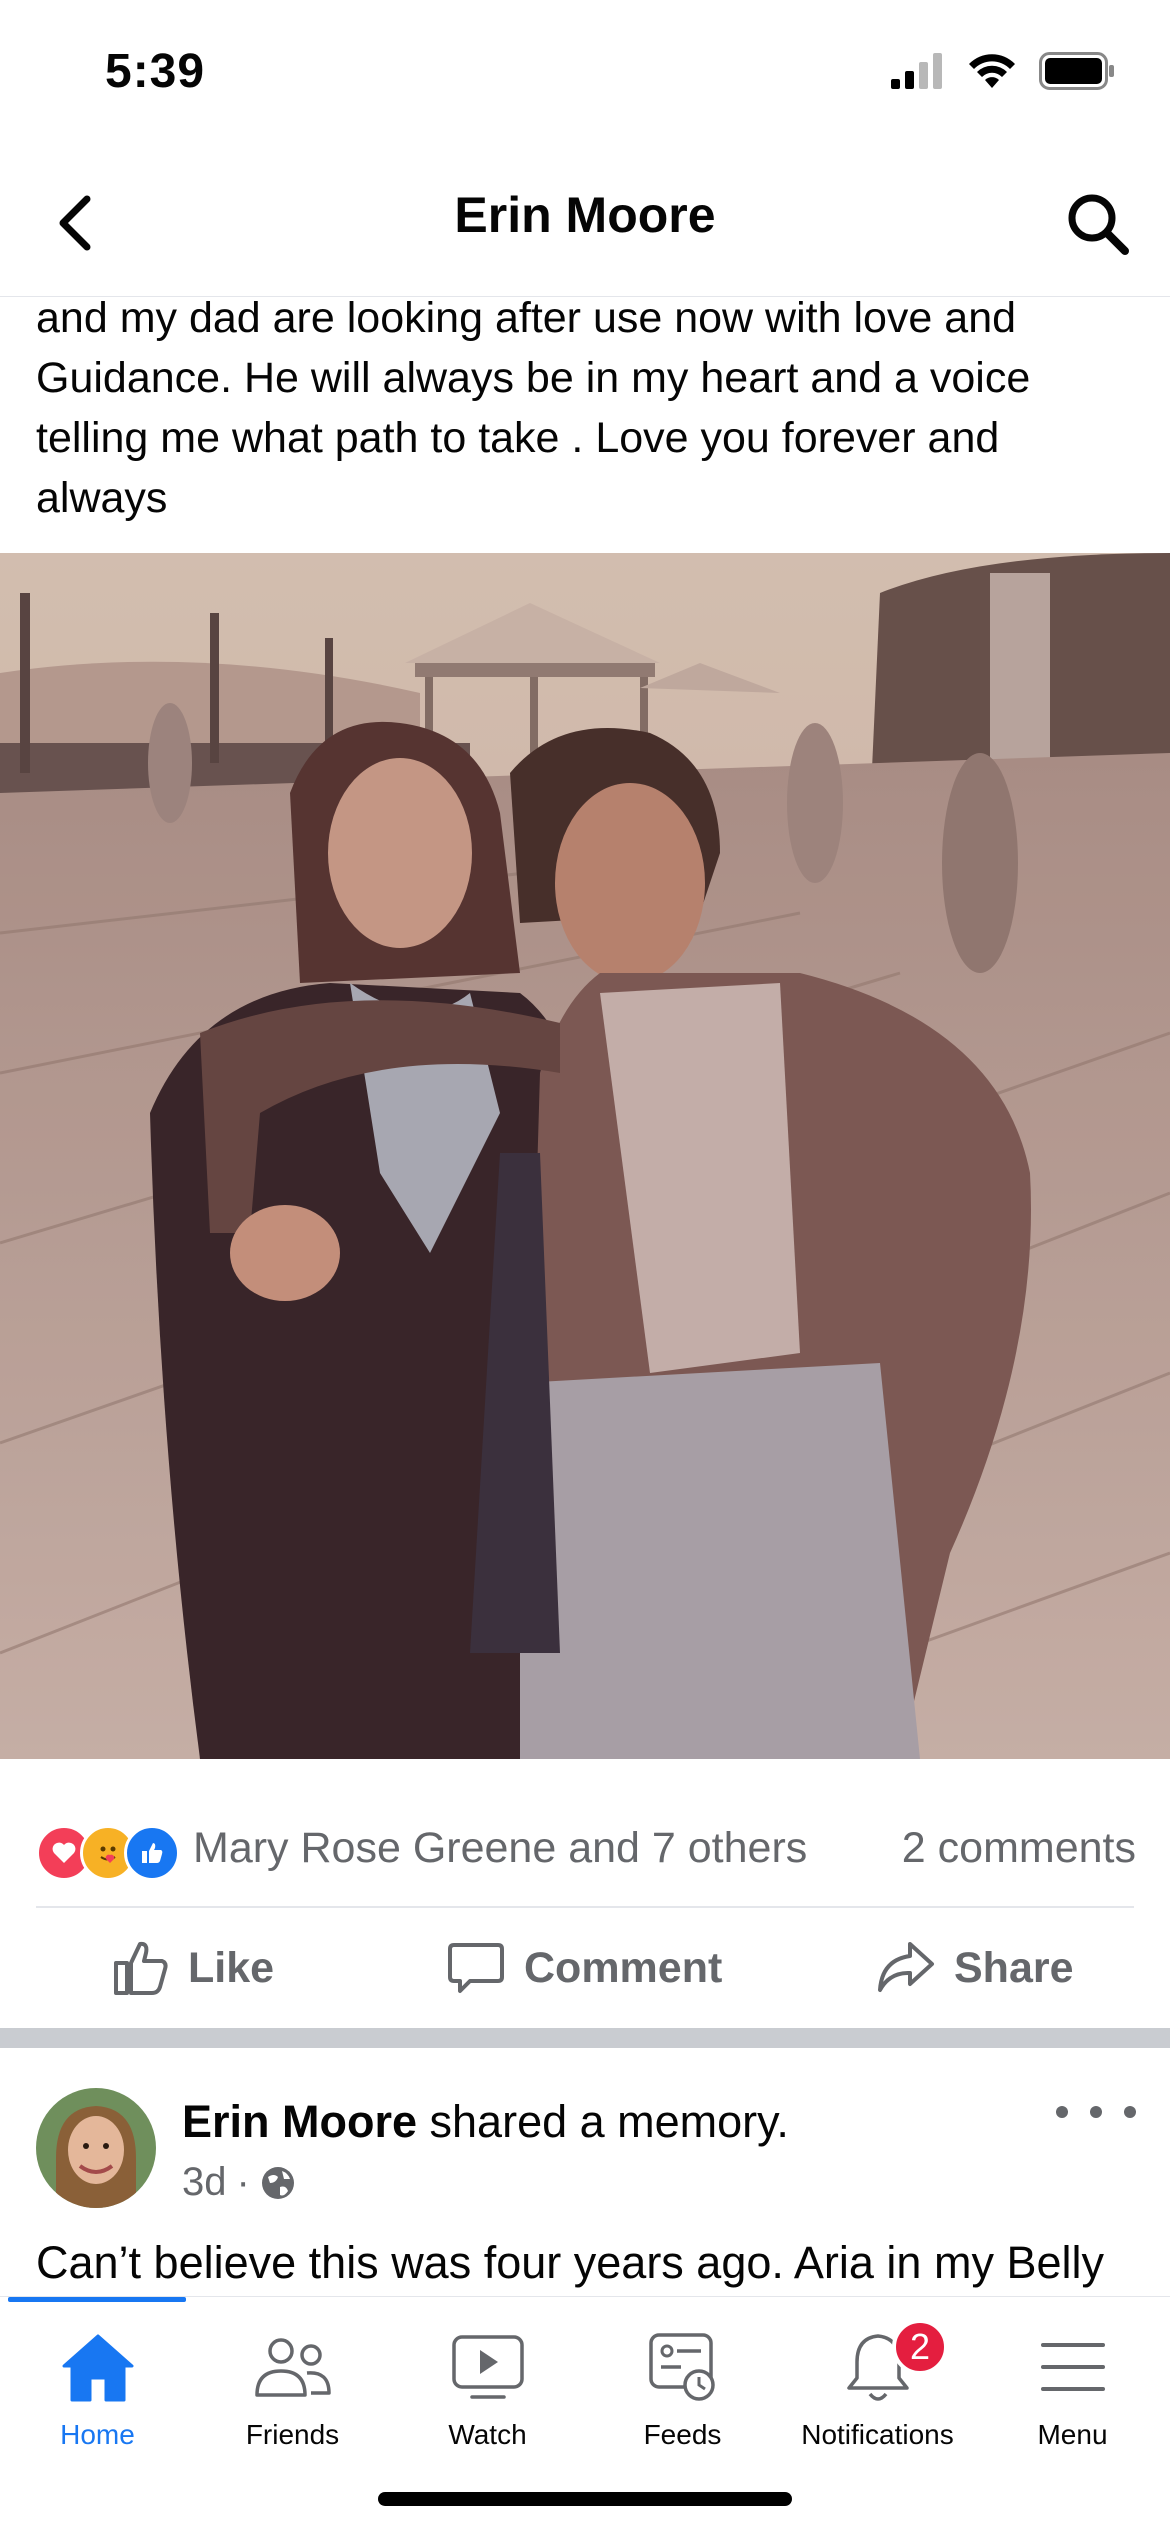 This screenshot has width=1170, height=2533. What do you see at coordinates (877, 2393) in the screenshot?
I see `tab-notifications: 2 Notifications` at bounding box center [877, 2393].